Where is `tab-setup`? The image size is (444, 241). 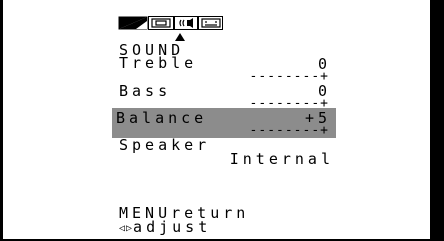
tab-setup is located at coordinates (210, 23).